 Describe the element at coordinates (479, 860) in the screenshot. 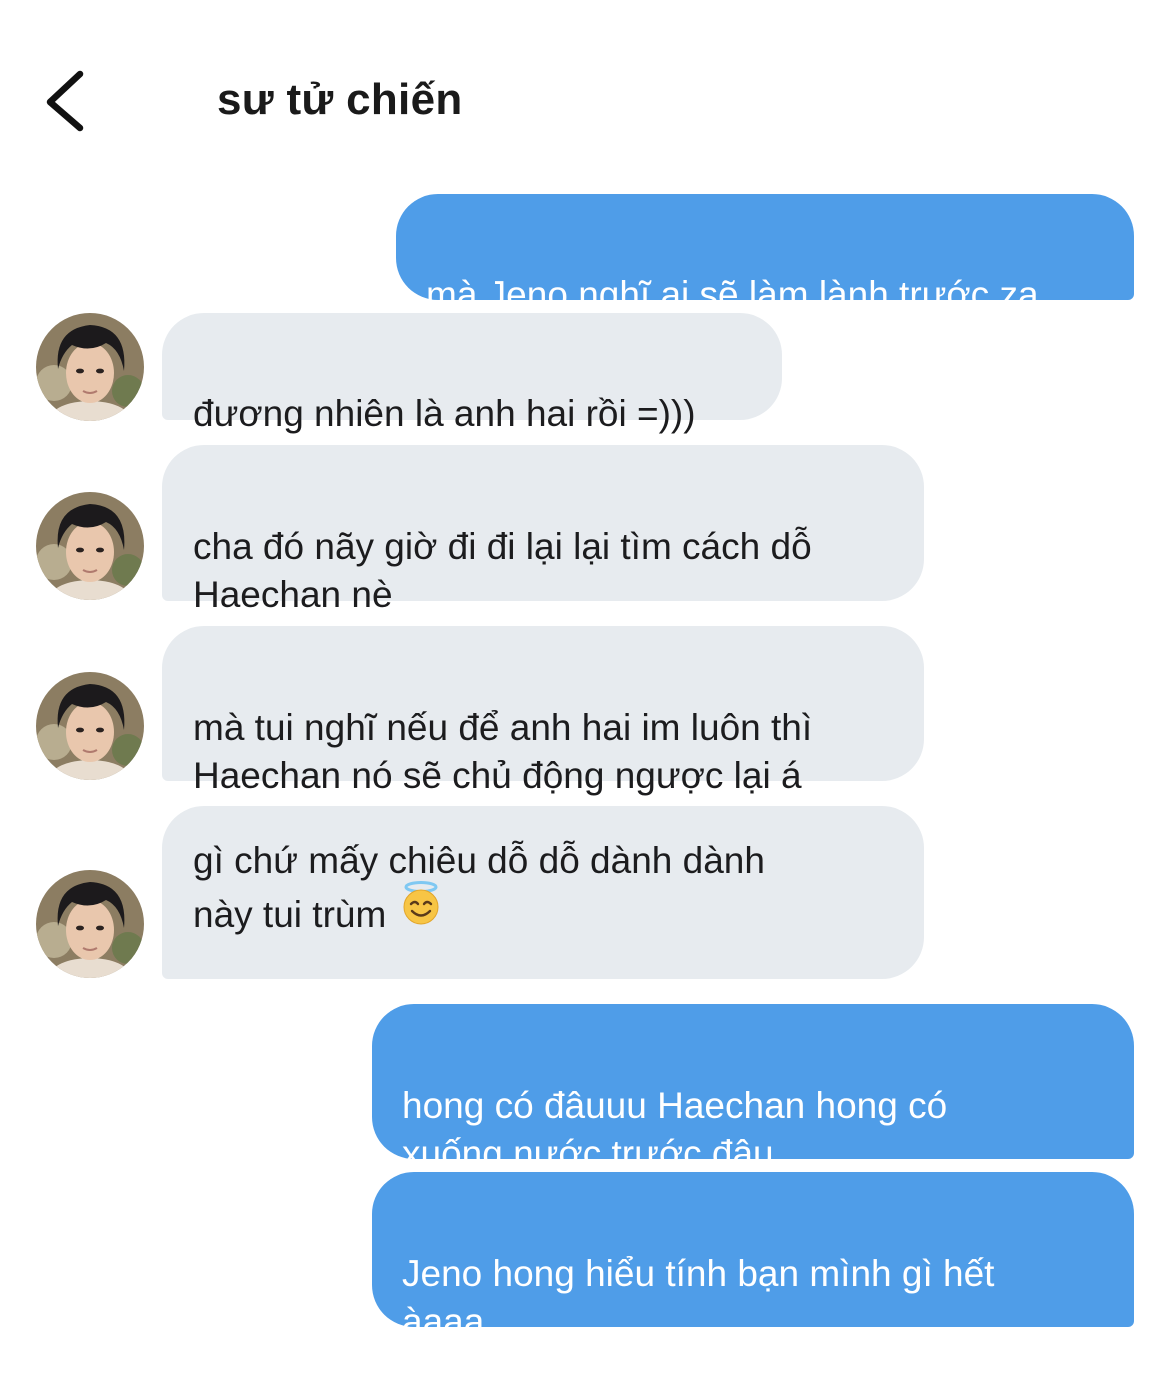

I see `message-text-line: gì chứ mấy chiêu dỗ dỗ dành dành` at that location.